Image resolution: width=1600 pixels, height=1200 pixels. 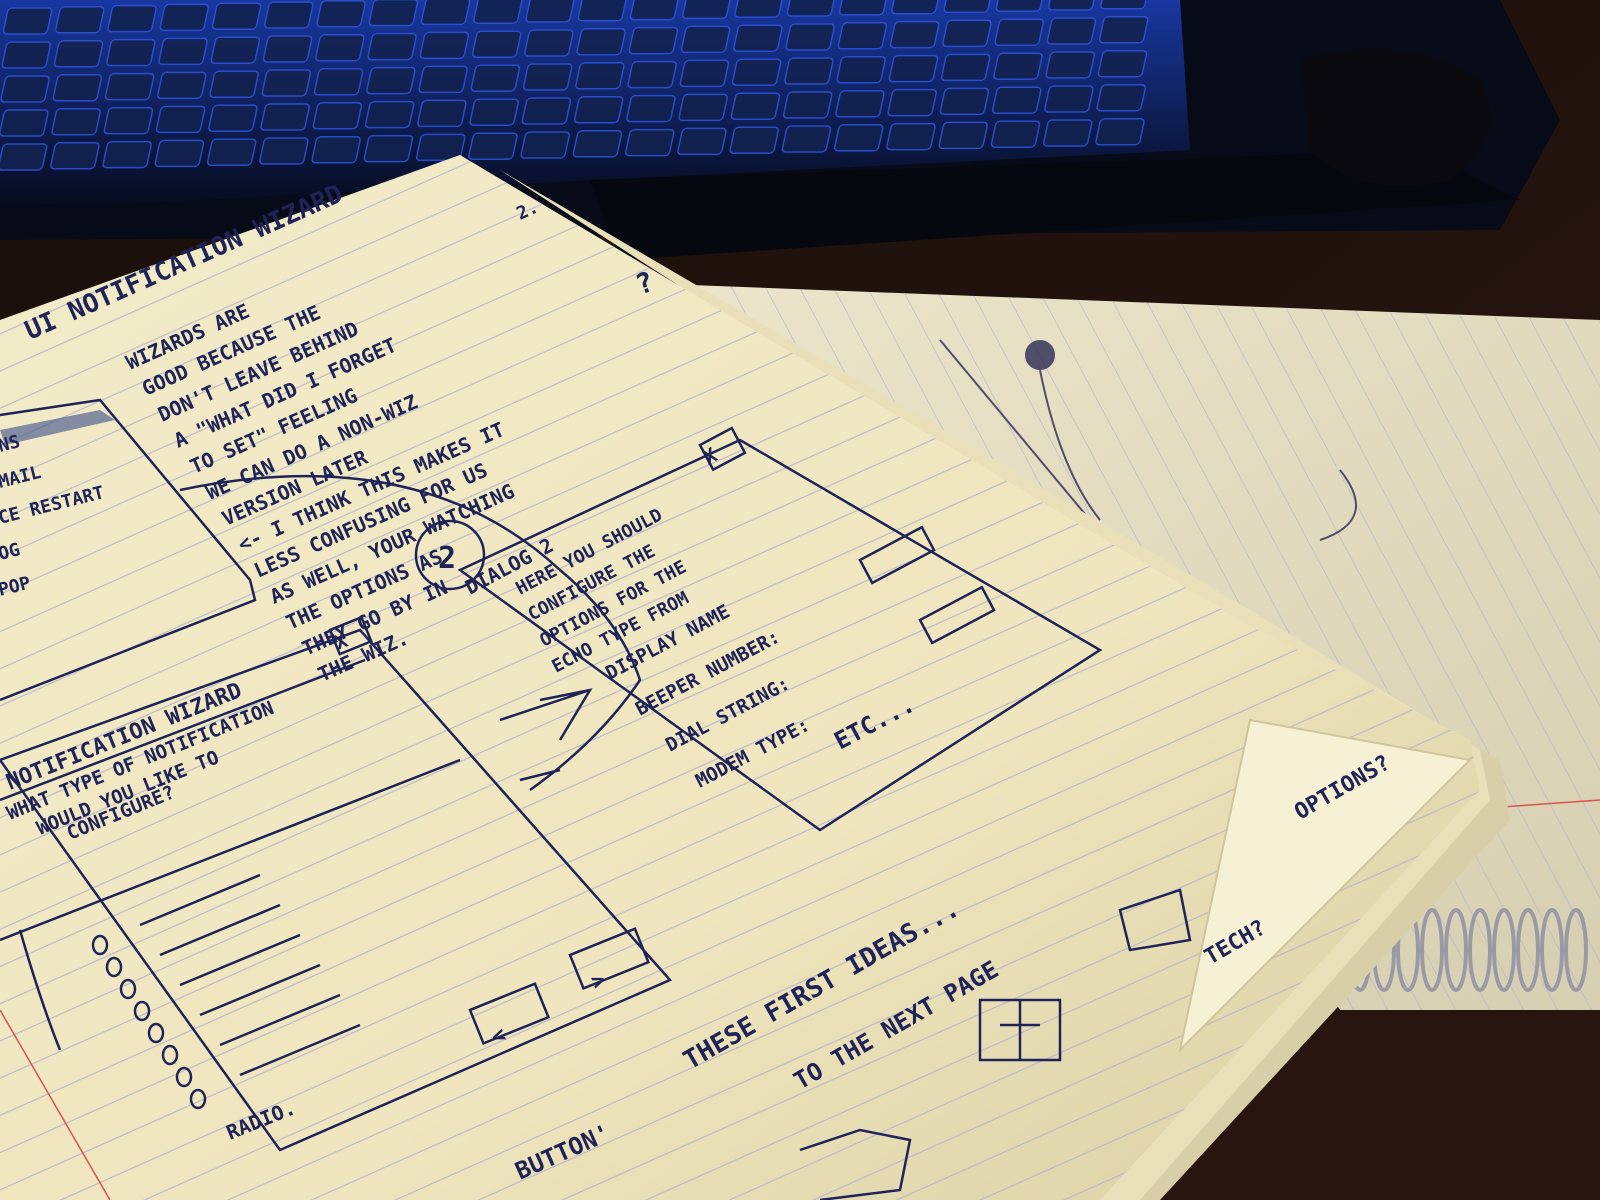 What do you see at coordinates (447, 558) in the screenshot?
I see `step-marker: 2` at bounding box center [447, 558].